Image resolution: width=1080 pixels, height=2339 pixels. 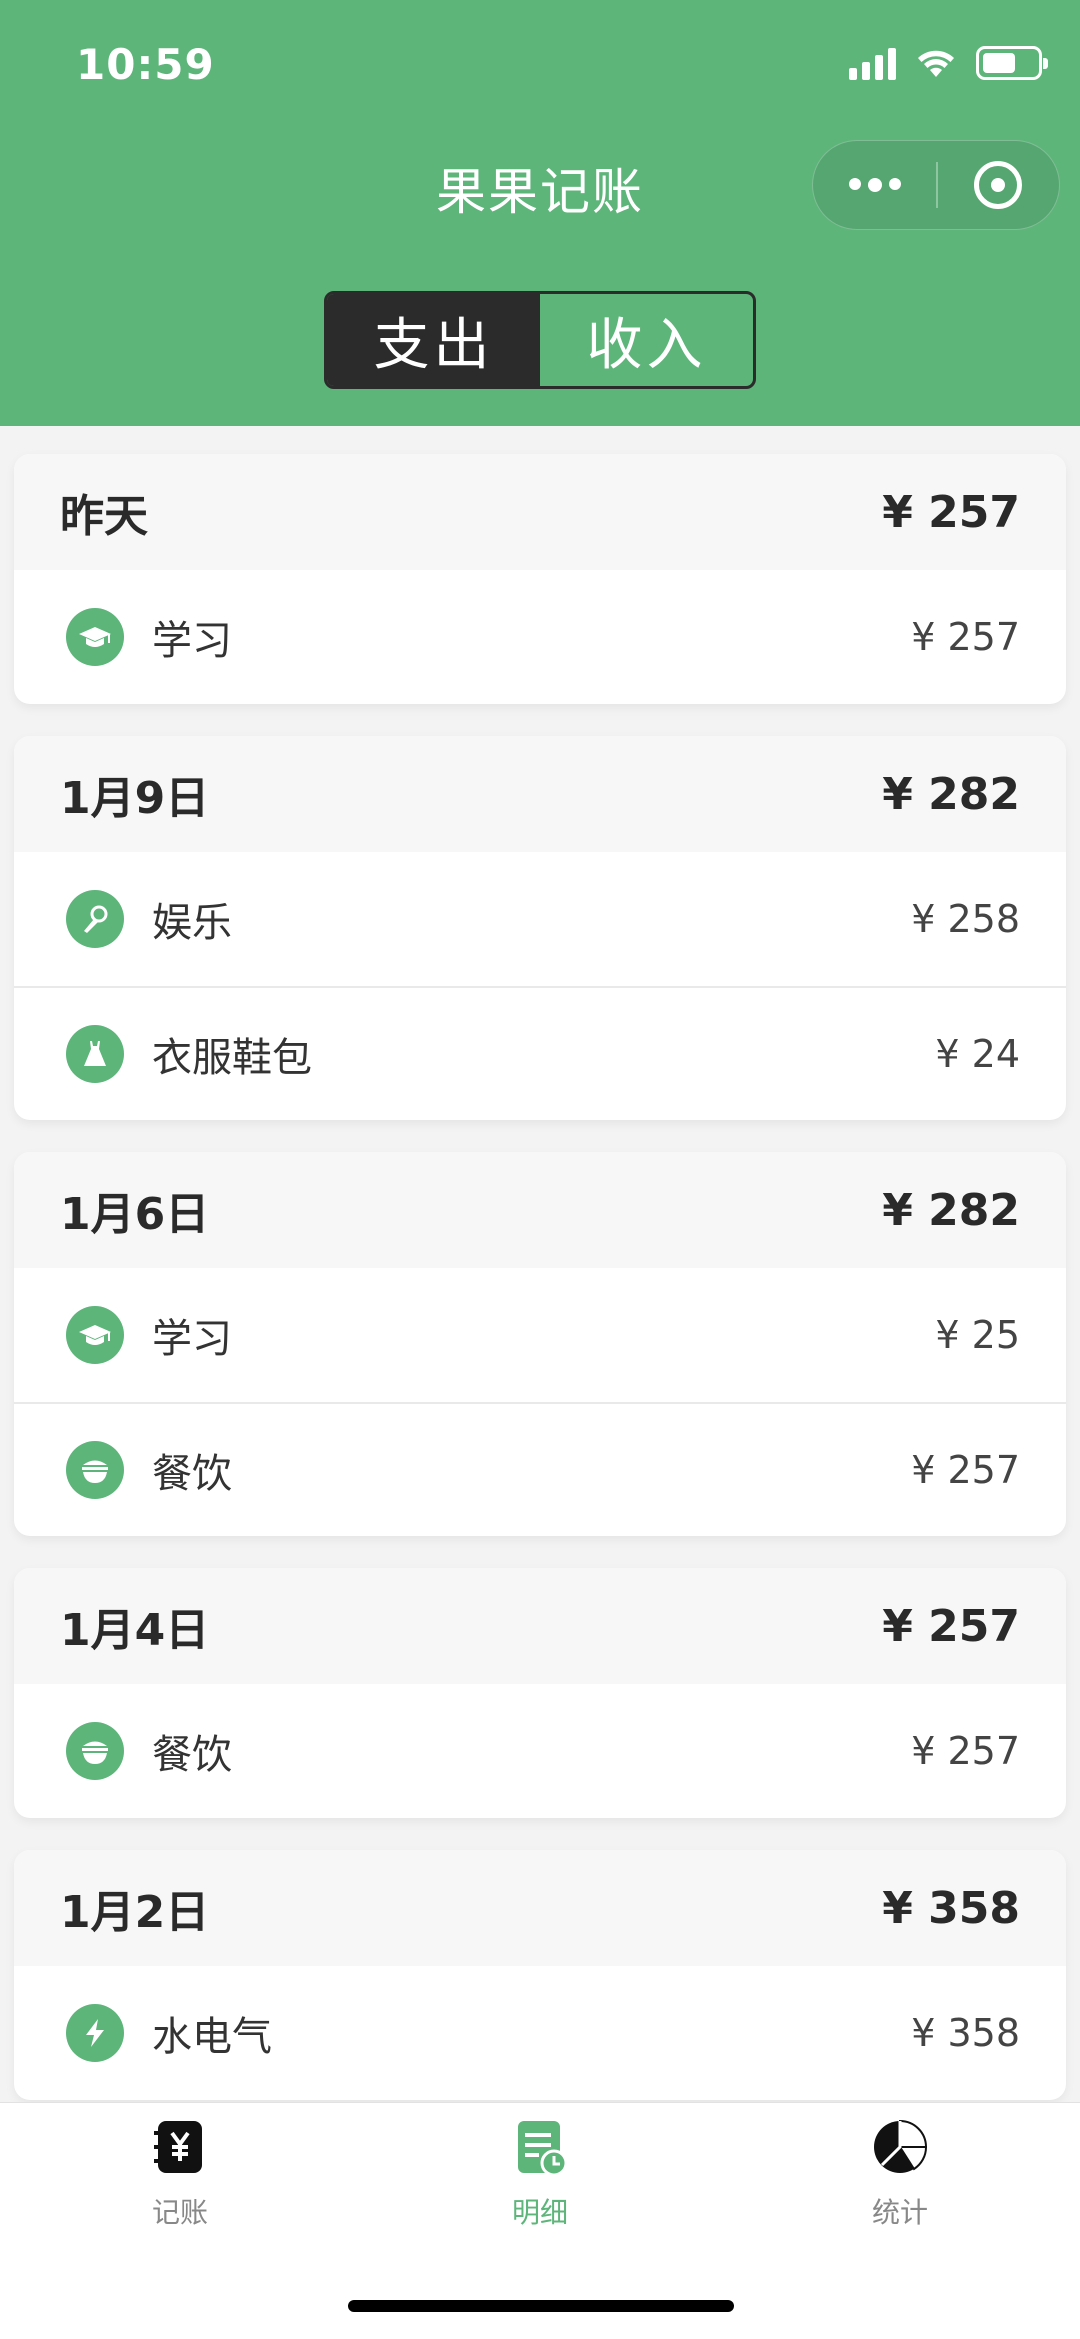 What do you see at coordinates (539, 2212) in the screenshot?
I see `tab-label: 明细` at bounding box center [539, 2212].